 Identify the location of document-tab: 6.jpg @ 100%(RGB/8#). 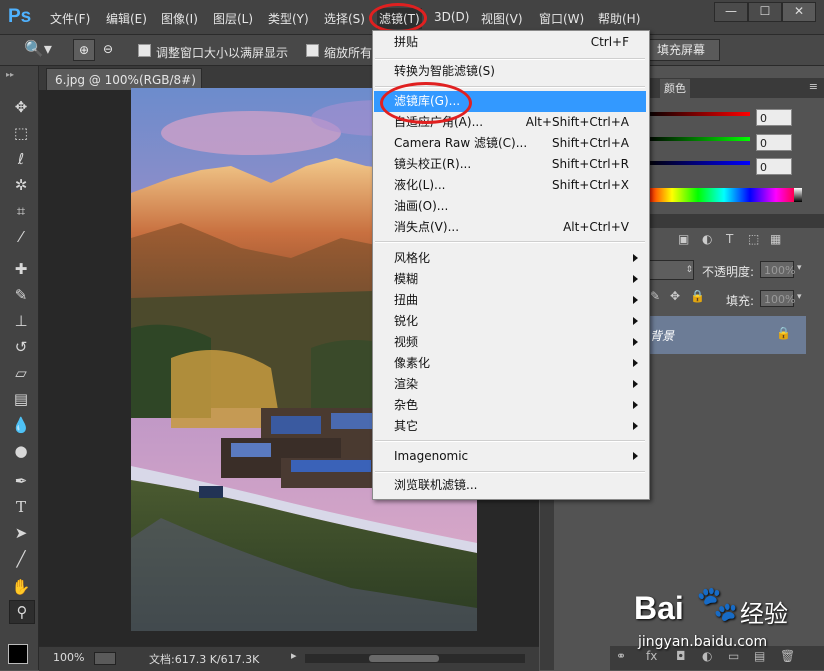
(124, 79).